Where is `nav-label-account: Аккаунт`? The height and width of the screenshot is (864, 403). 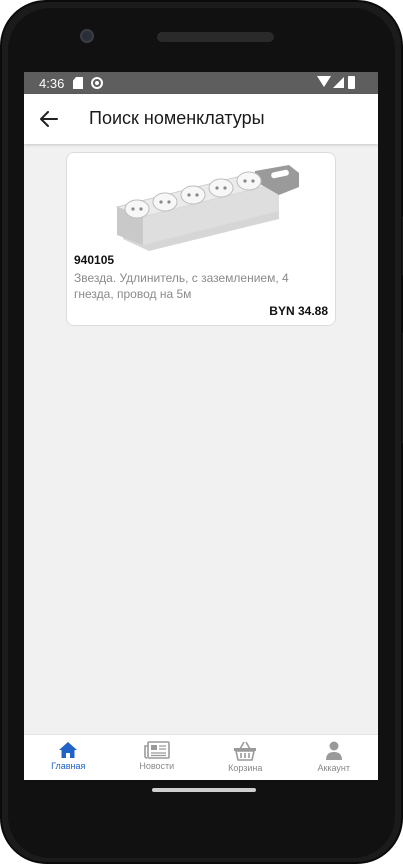 nav-label-account: Аккаунт is located at coordinates (334, 768).